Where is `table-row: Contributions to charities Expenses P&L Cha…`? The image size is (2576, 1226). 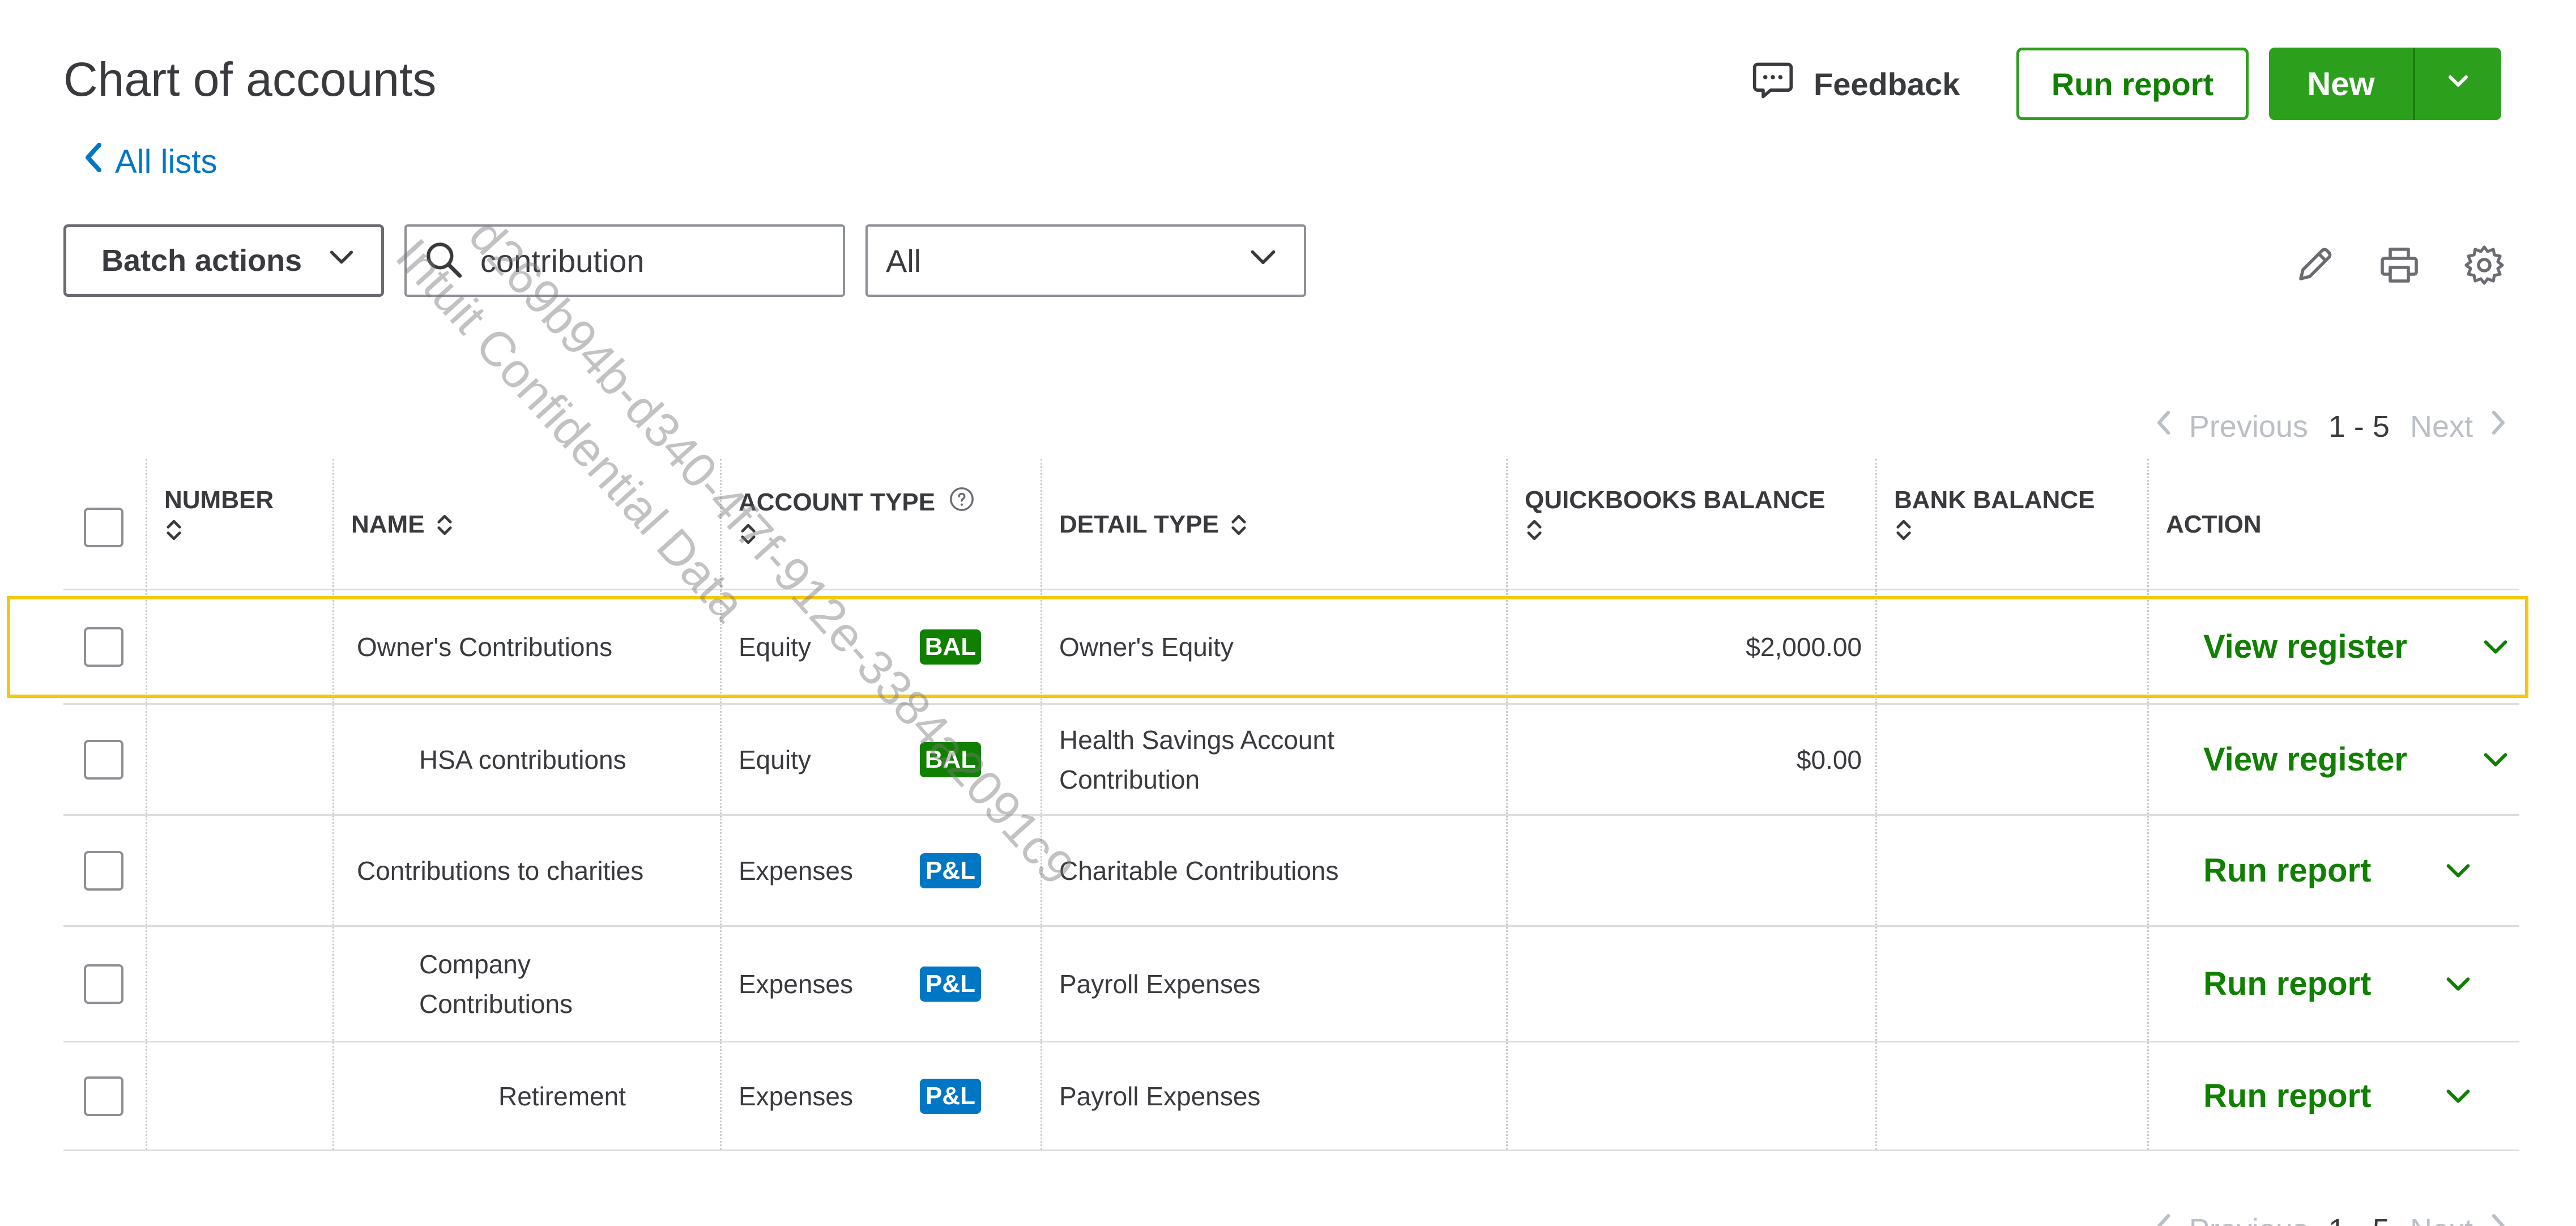
table-row: Contributions to charities Expenses P&L Cha… is located at coordinates (1291, 871).